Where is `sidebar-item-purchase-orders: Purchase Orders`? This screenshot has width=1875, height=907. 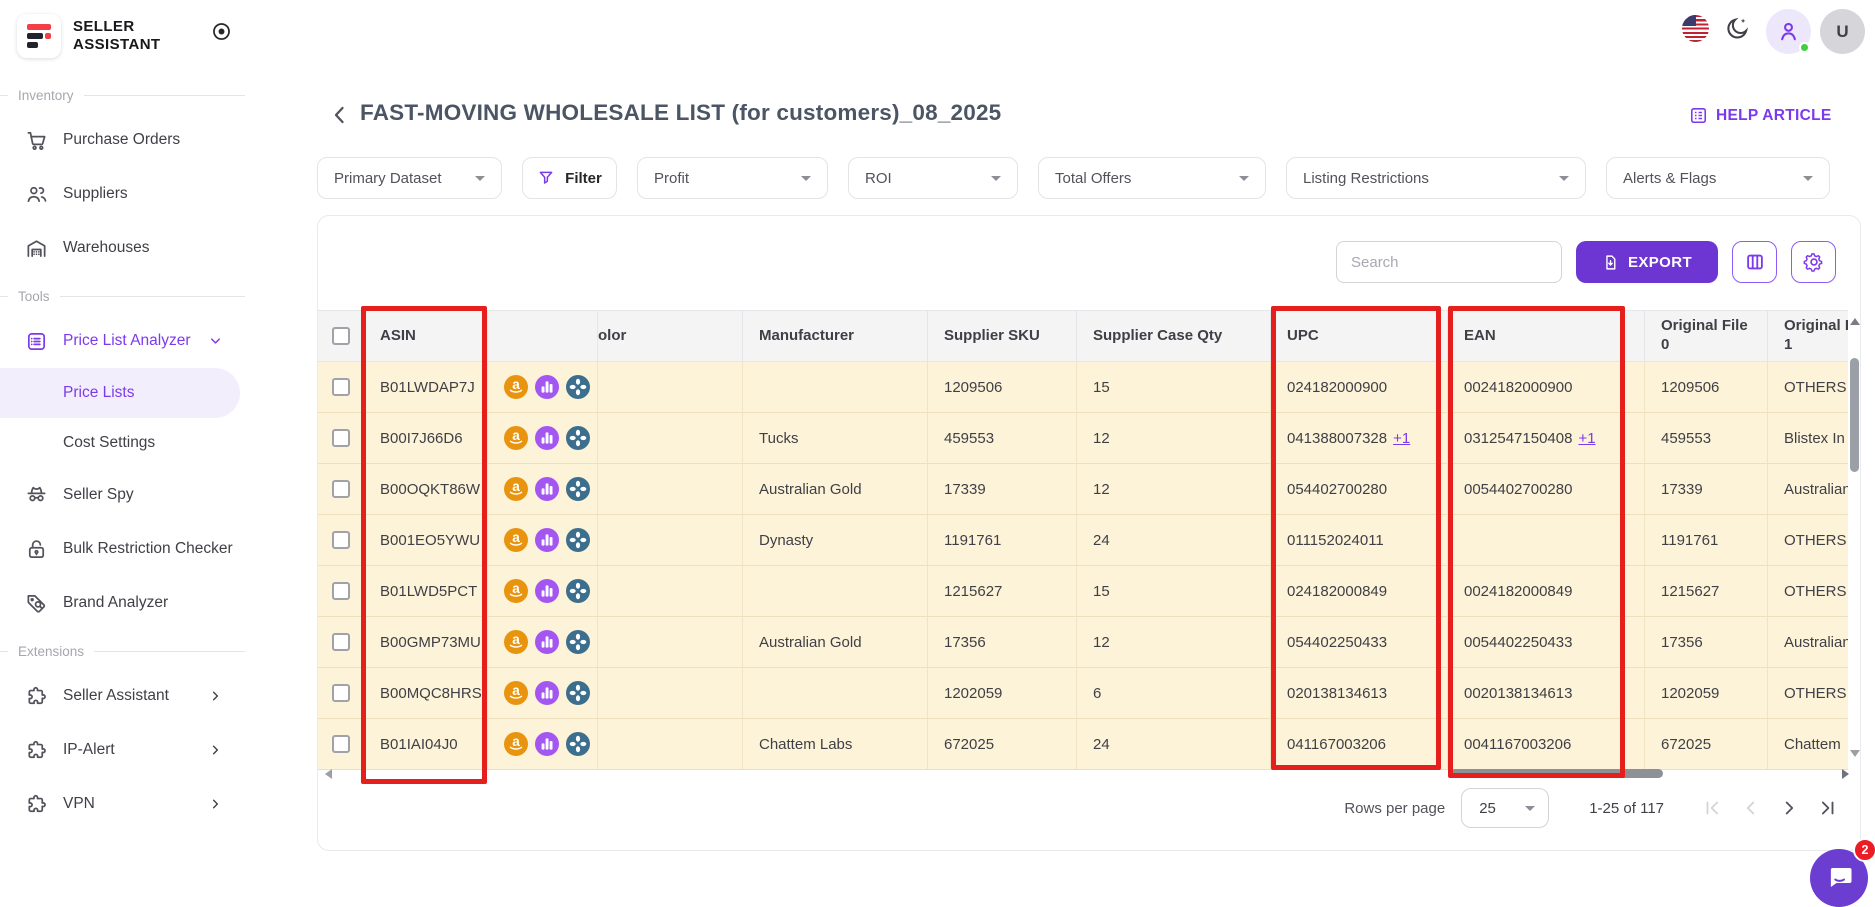
sidebar-item-purchase-orders: Purchase Orders is located at coordinates (122, 140).